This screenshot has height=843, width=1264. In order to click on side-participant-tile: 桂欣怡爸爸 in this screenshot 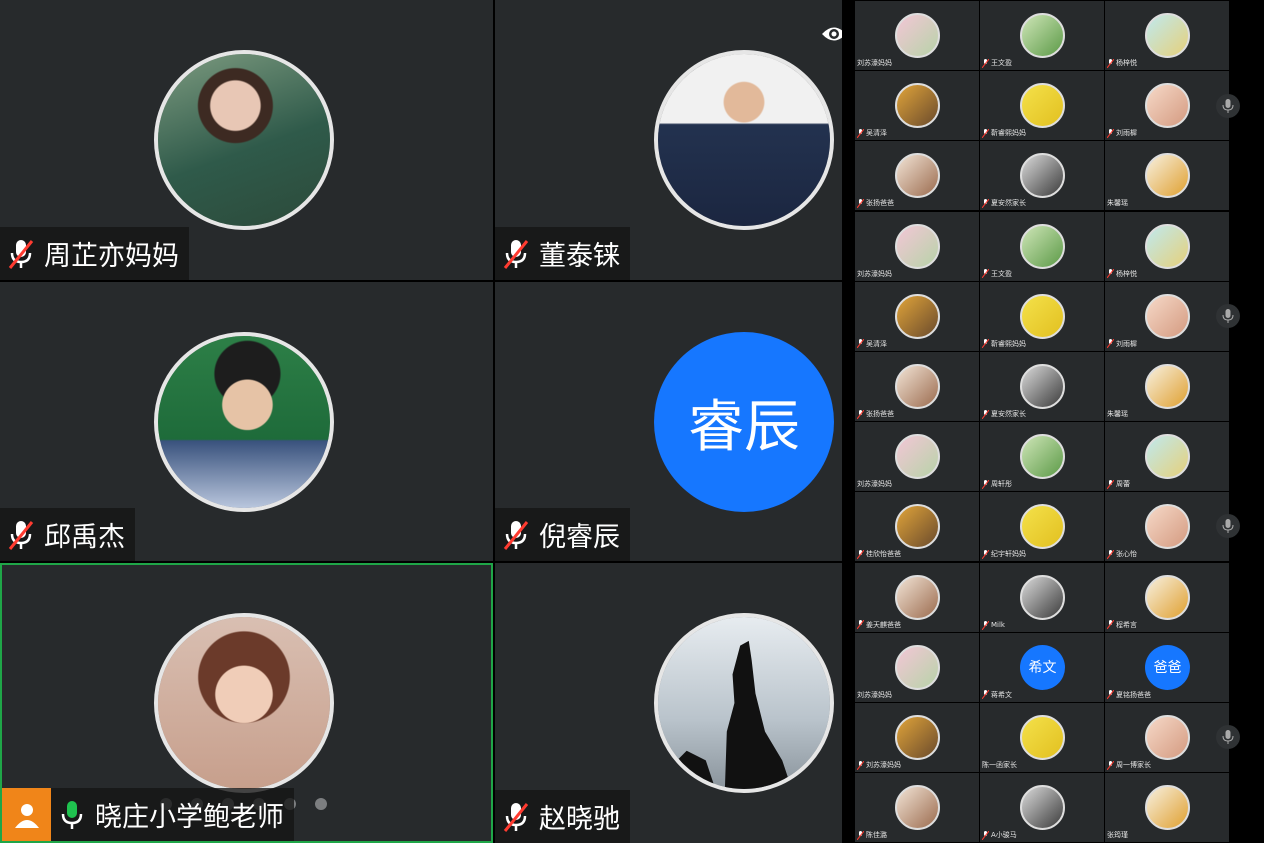, I will do `click(917, 527)`.